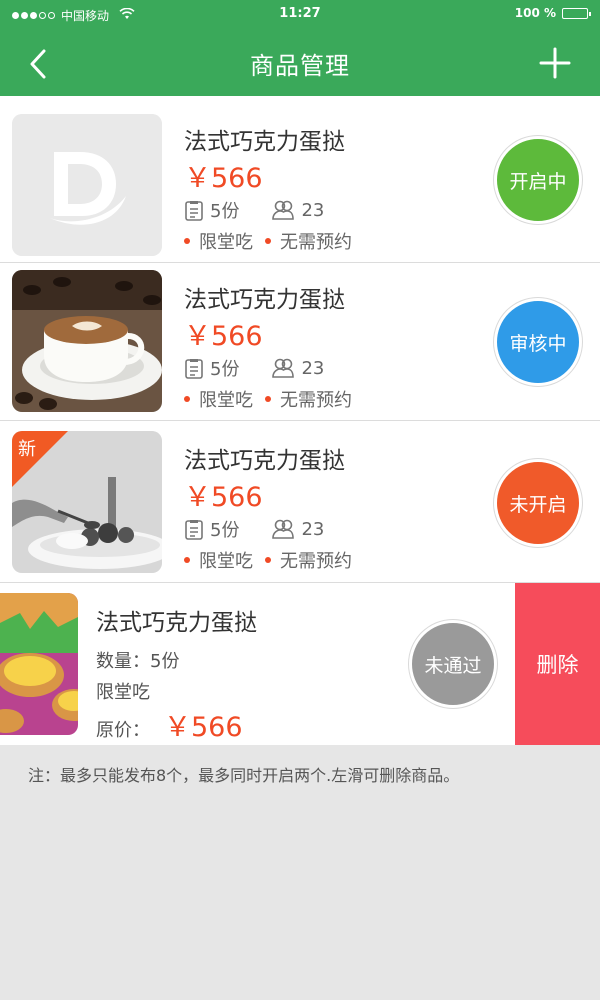  I want to click on placeholder-logo-icon, so click(87, 185).